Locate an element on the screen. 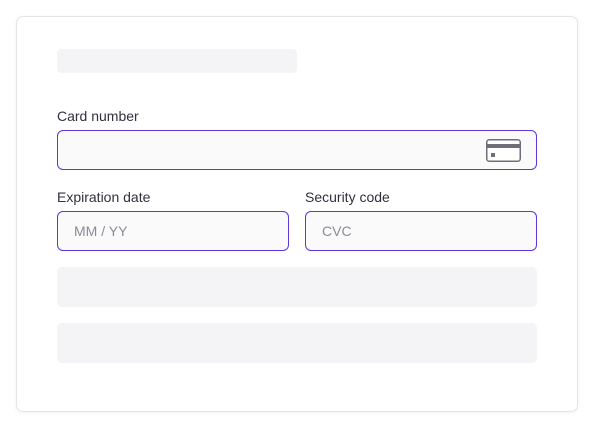  expiration-date-field is located at coordinates (173, 231).